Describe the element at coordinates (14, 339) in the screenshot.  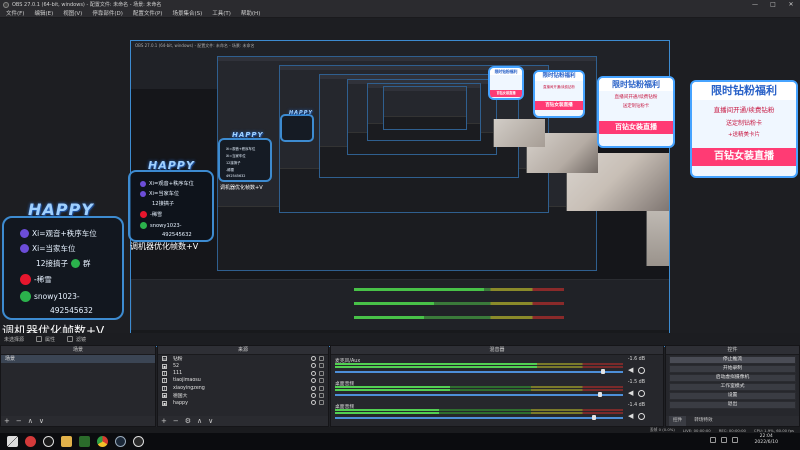
I see `selected-source-label: 未选择源` at that location.